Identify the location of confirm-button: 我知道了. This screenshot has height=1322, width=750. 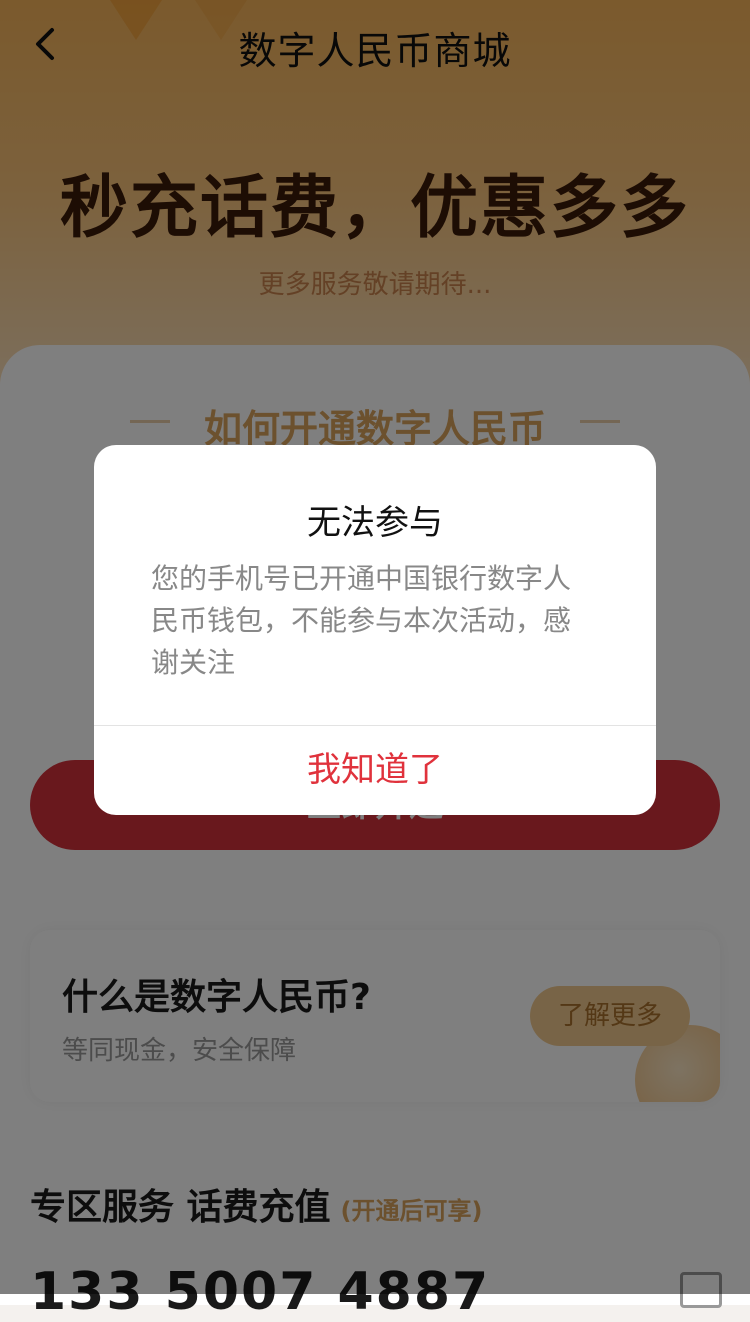
(375, 770).